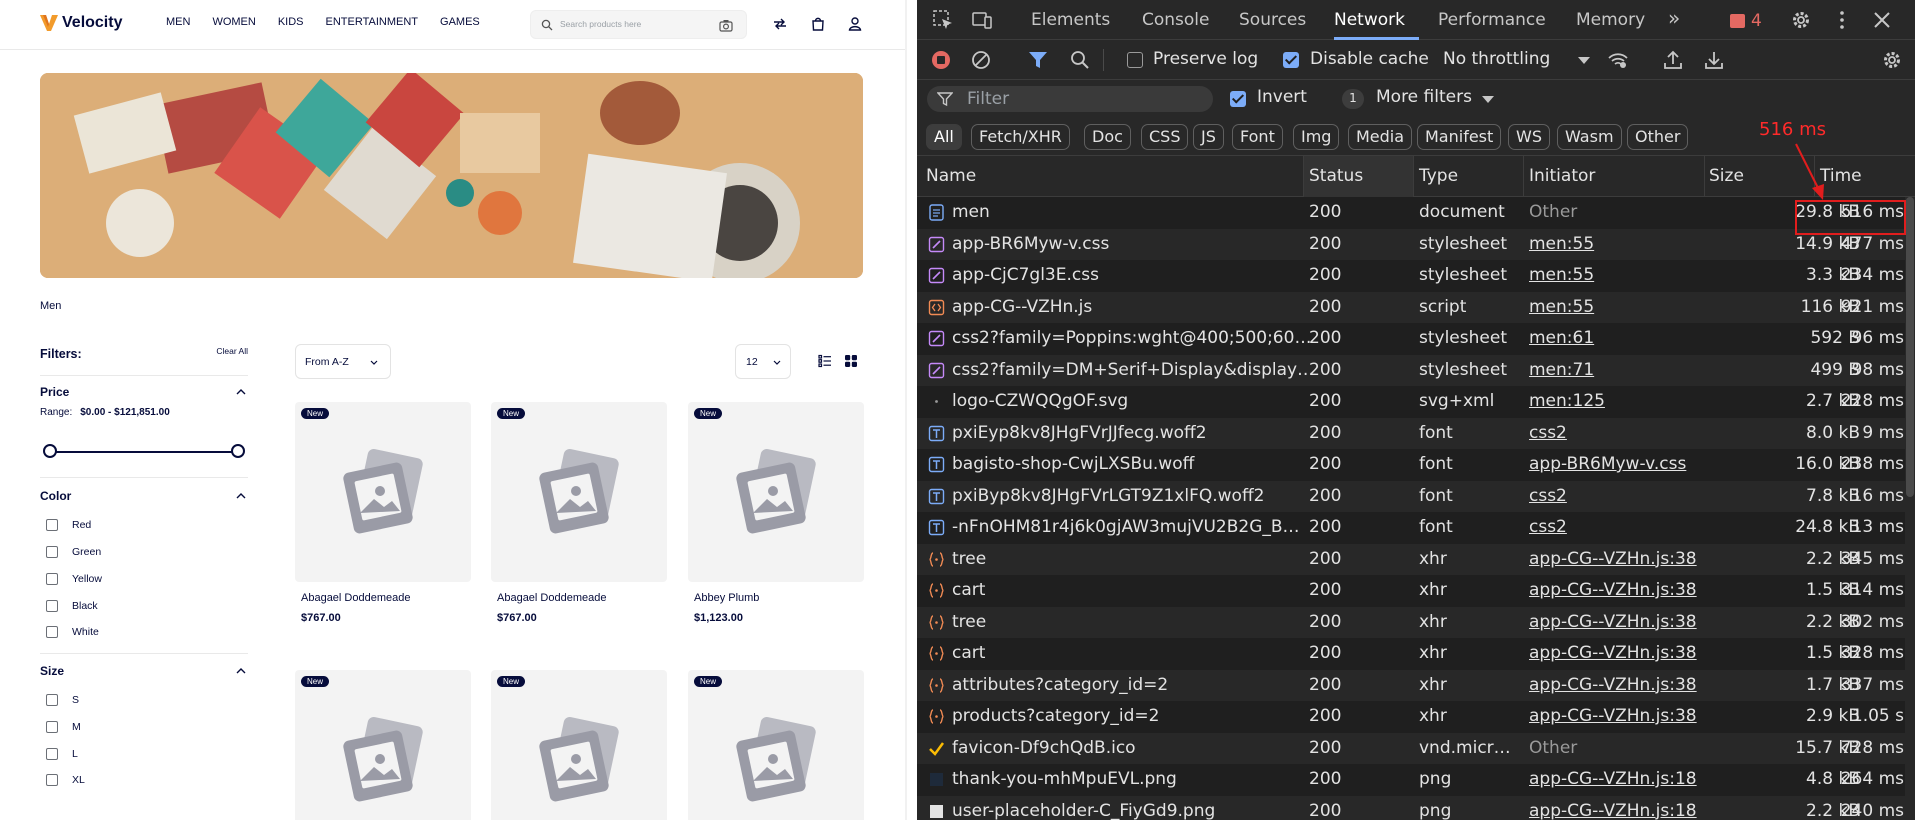 This screenshot has width=1915, height=820. I want to click on type-filter-other: Other, so click(1658, 137).